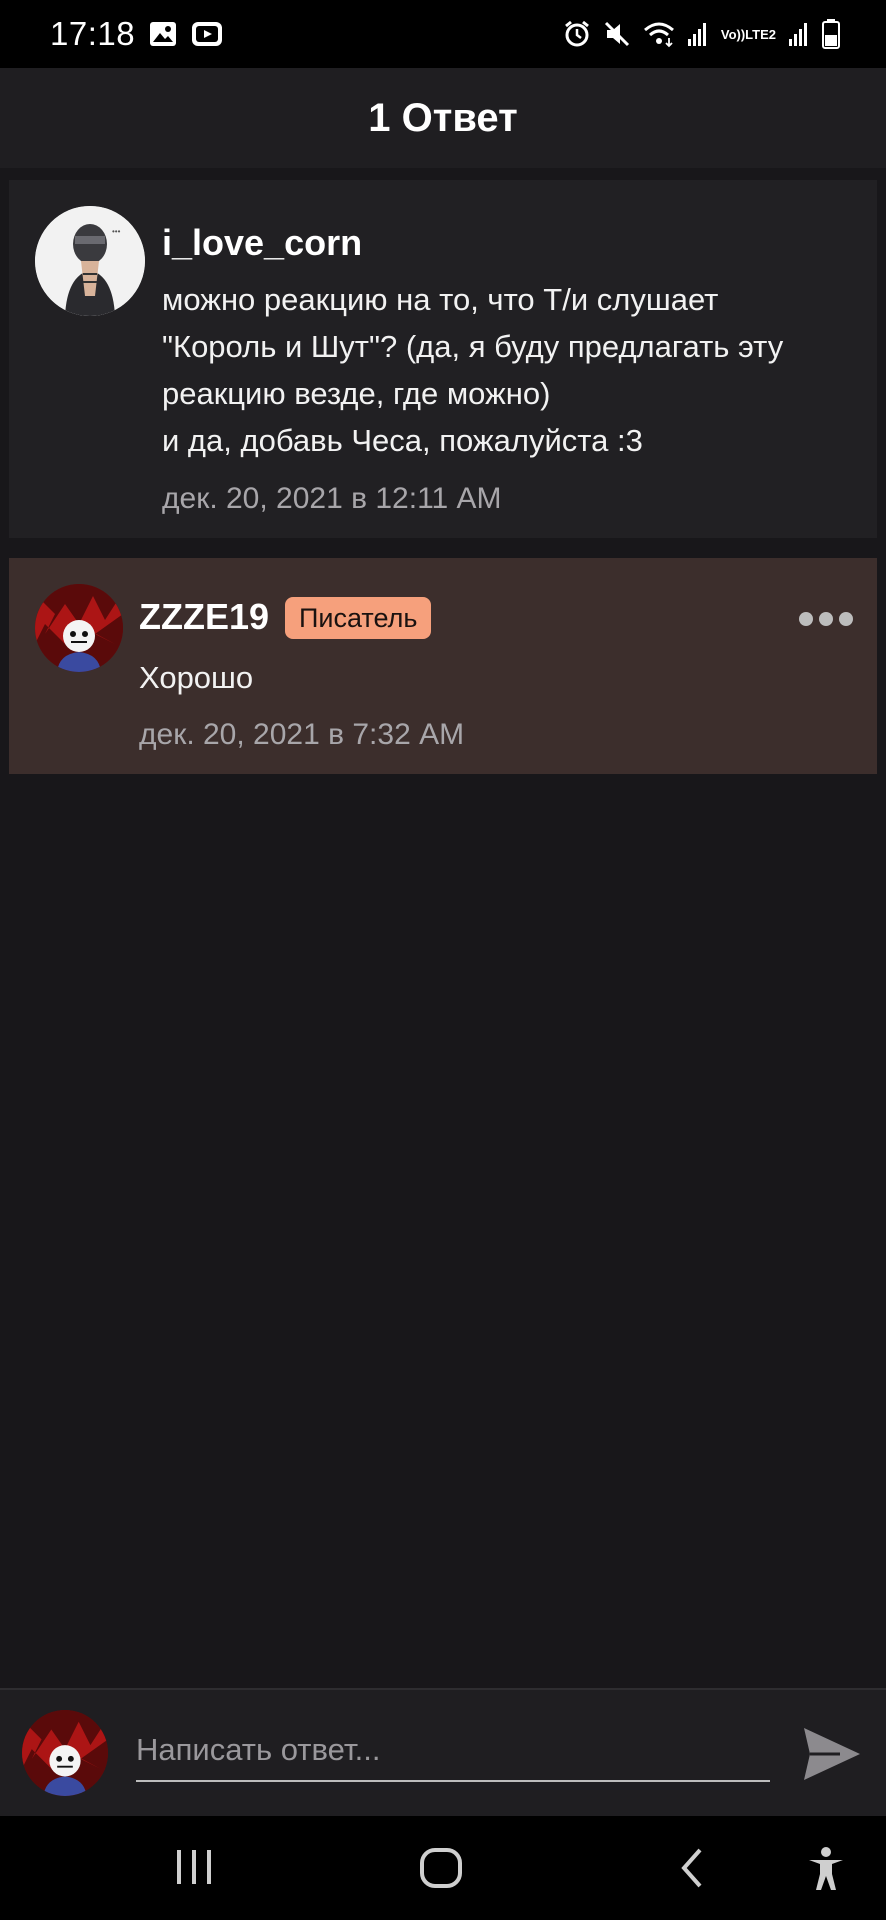 The height and width of the screenshot is (1920, 886). Describe the element at coordinates (356, 393) in the screenshot. I see `comment-line: реакцию везде, где можно)` at that location.